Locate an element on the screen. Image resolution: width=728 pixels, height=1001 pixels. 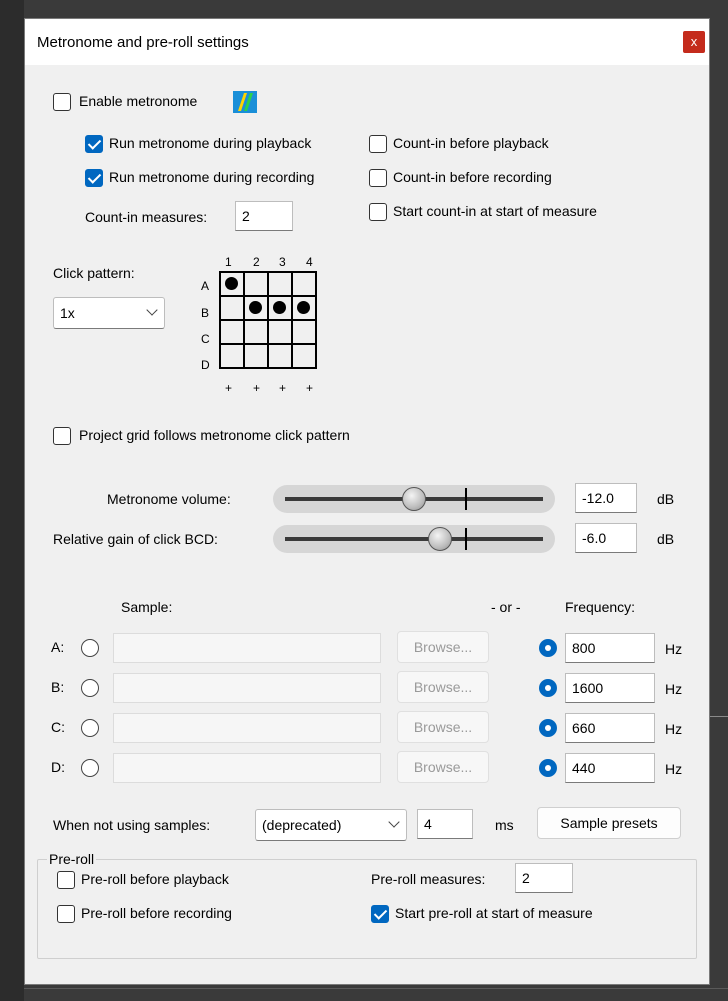
sample-row-label: B: is located at coordinates (58, 687).